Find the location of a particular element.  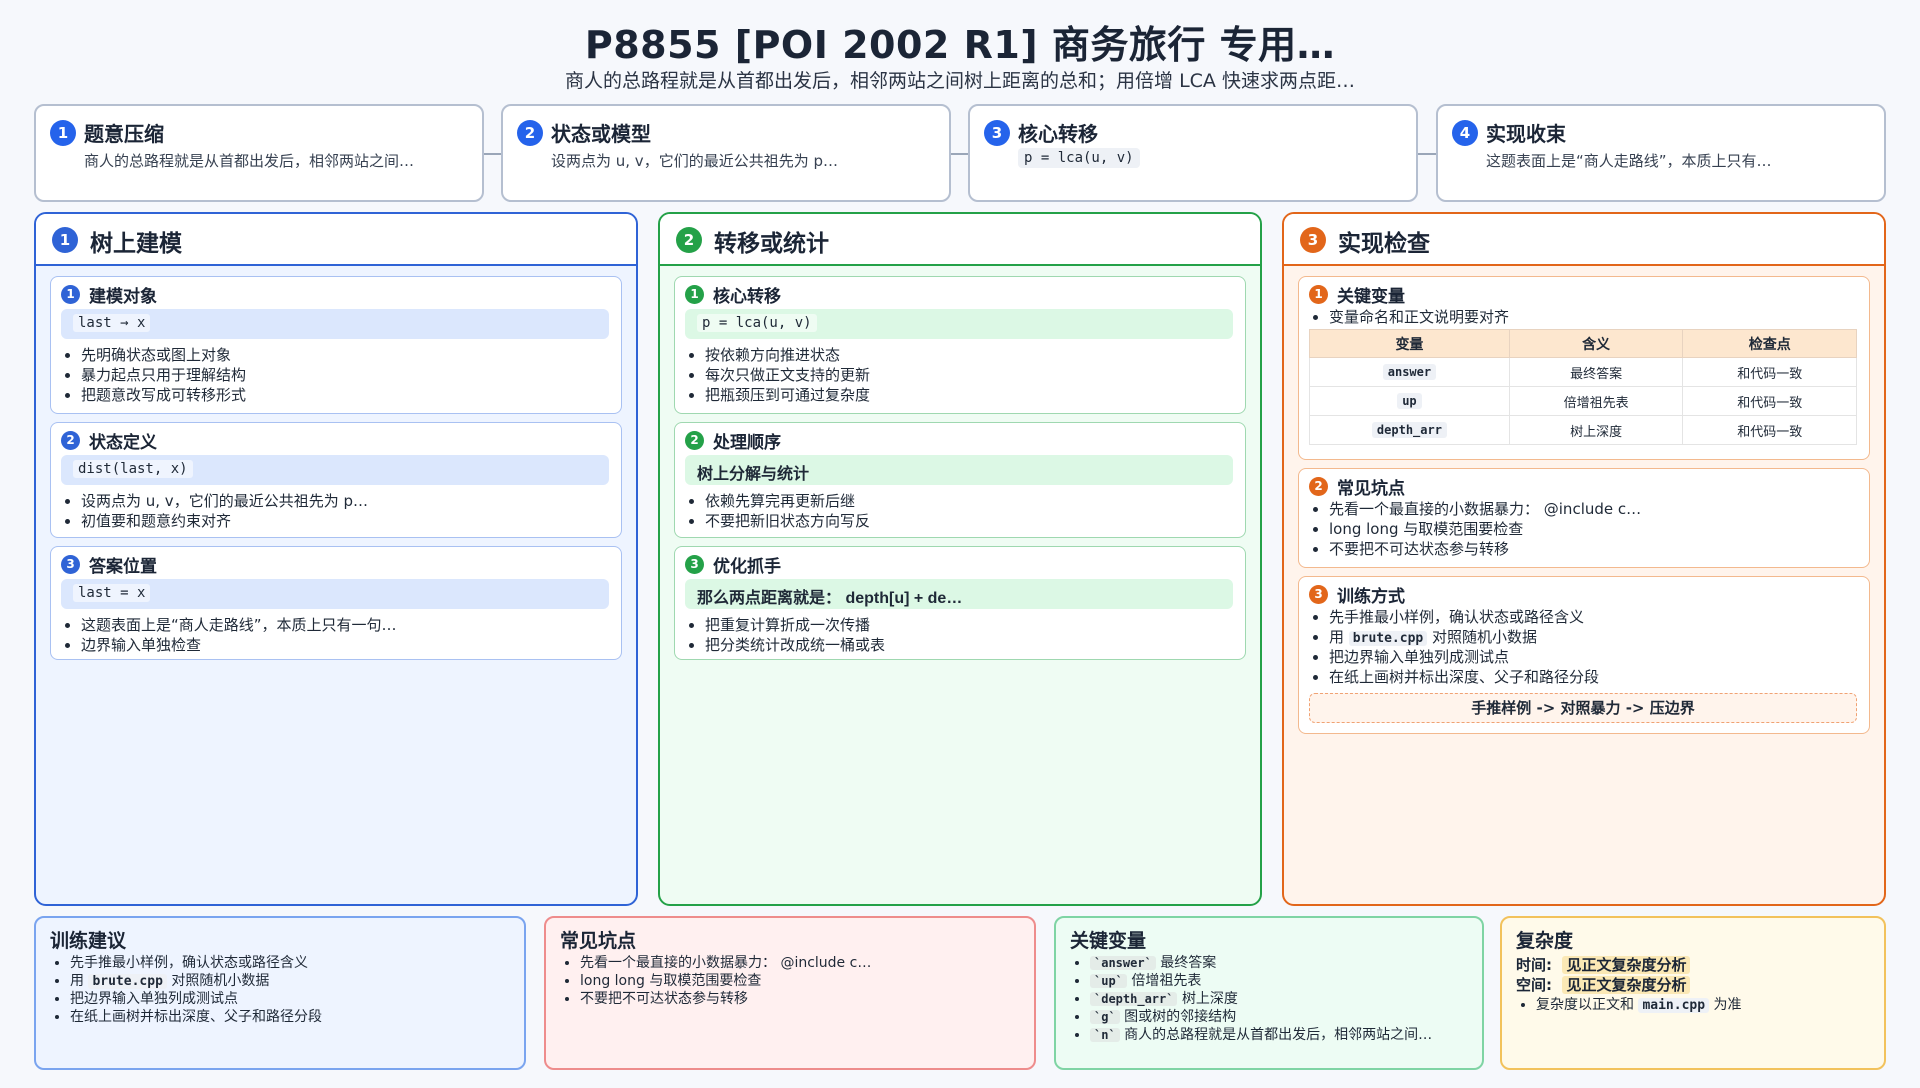

variable-meaning: 最终答案 is located at coordinates (1596, 372).